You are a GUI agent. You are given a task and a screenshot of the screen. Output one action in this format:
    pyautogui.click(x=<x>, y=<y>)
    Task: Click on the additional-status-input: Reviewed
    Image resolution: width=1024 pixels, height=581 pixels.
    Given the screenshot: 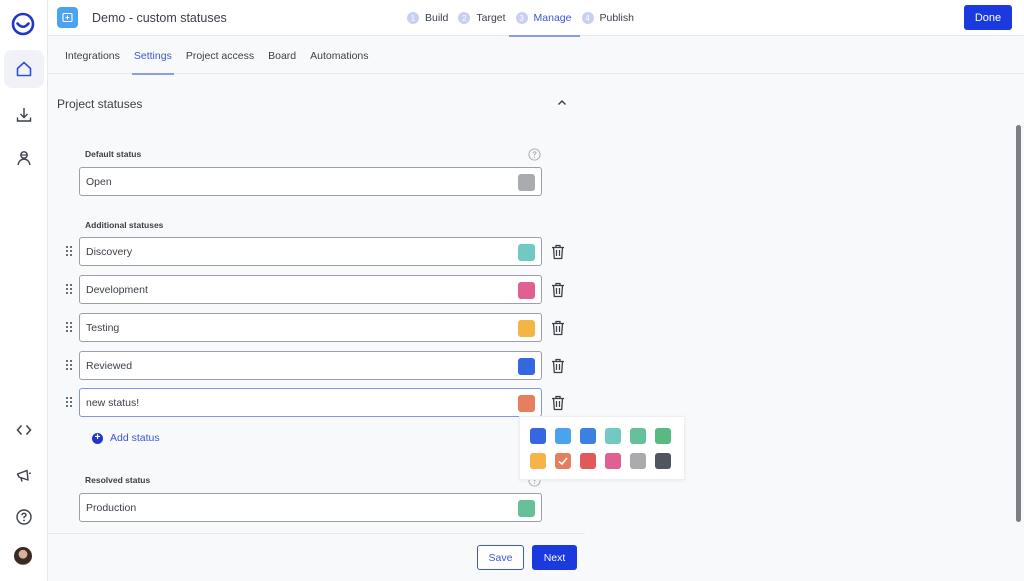 What is the action you would take?
    pyautogui.click(x=310, y=365)
    